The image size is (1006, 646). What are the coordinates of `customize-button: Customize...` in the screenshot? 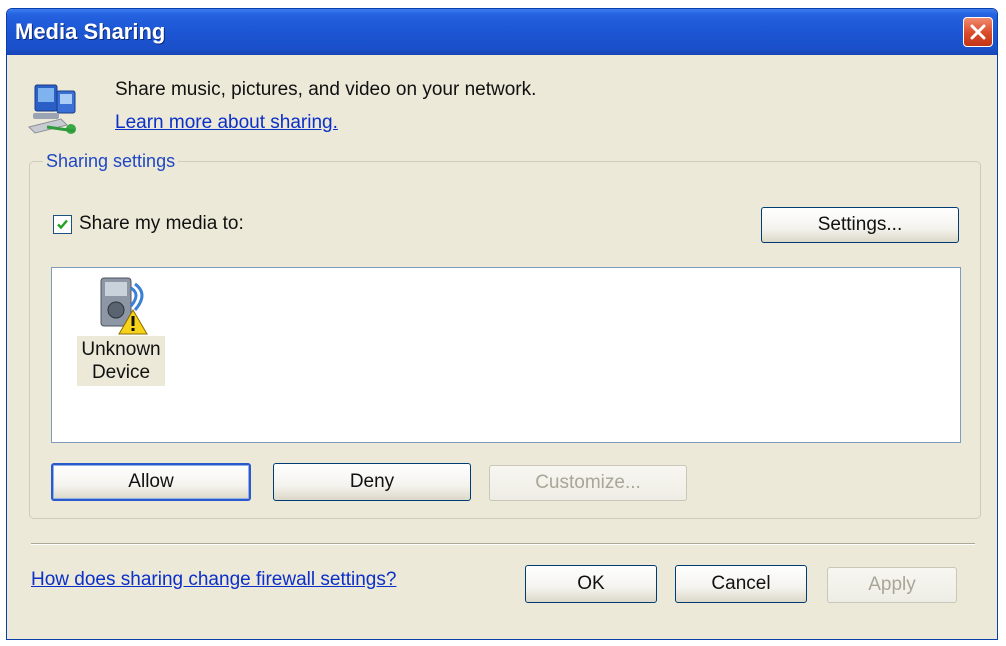 It's located at (588, 483).